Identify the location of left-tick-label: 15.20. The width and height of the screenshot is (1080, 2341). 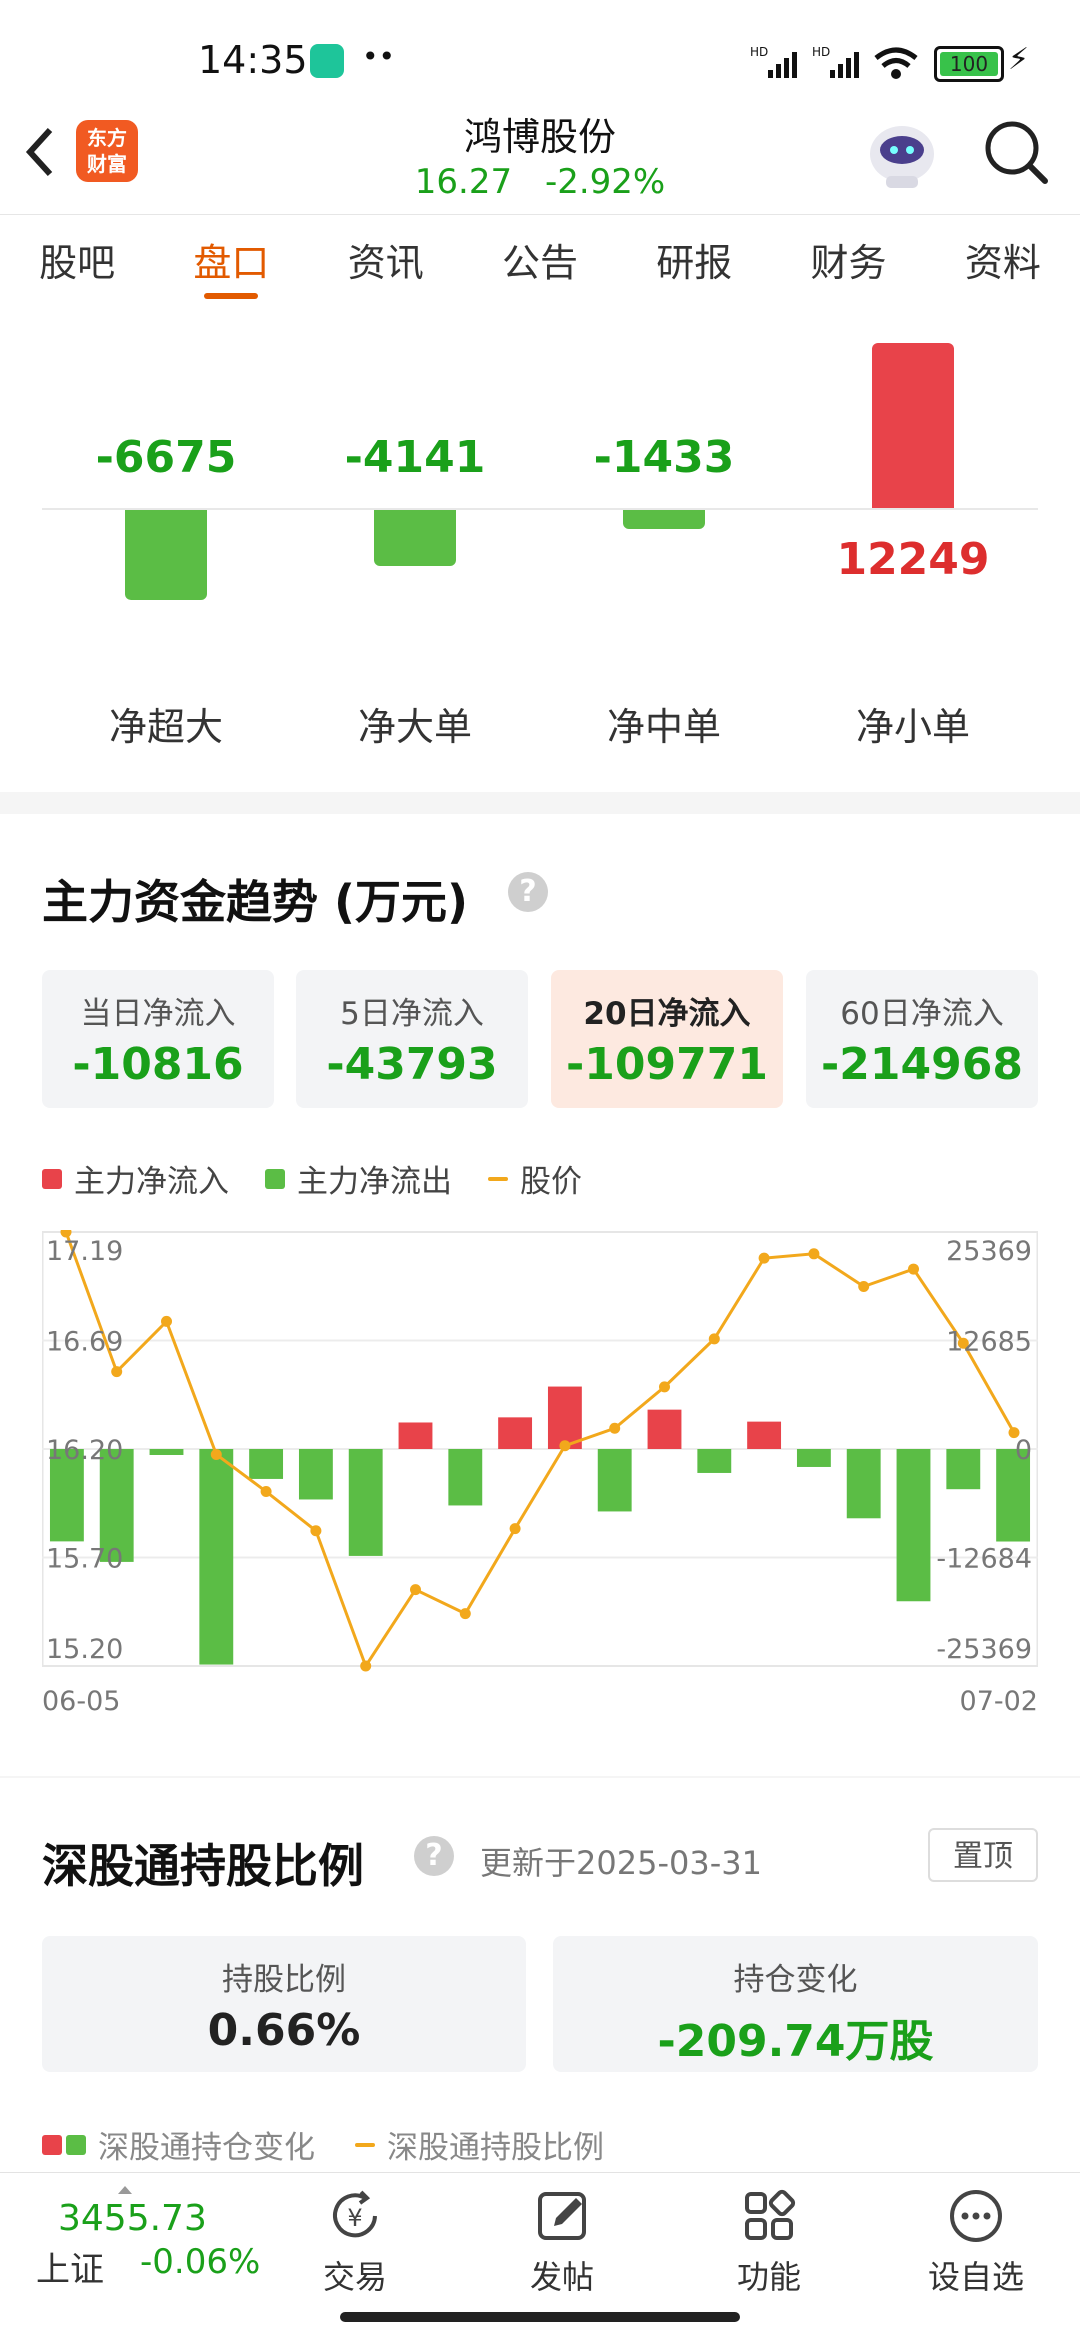
(84, 1649).